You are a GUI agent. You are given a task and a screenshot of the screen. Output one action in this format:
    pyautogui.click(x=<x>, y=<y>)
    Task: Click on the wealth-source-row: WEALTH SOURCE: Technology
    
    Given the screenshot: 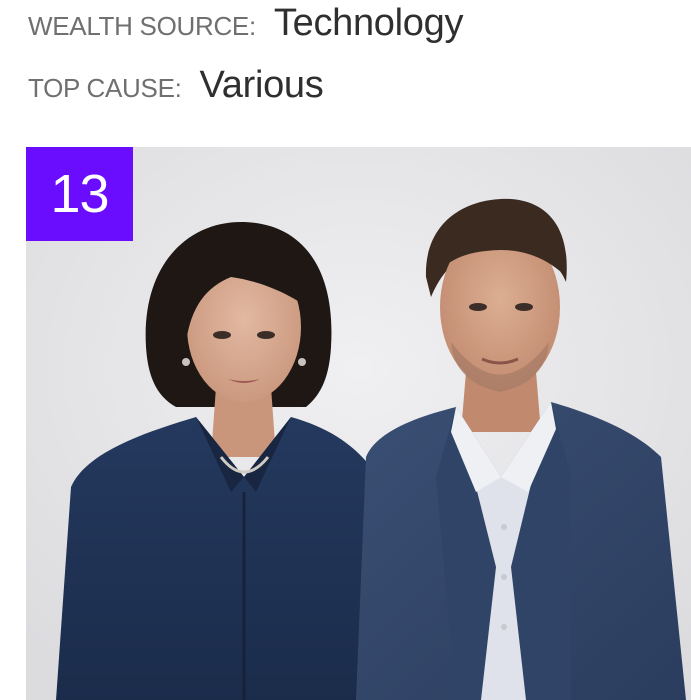 What is the action you would take?
    pyautogui.click(x=245, y=23)
    